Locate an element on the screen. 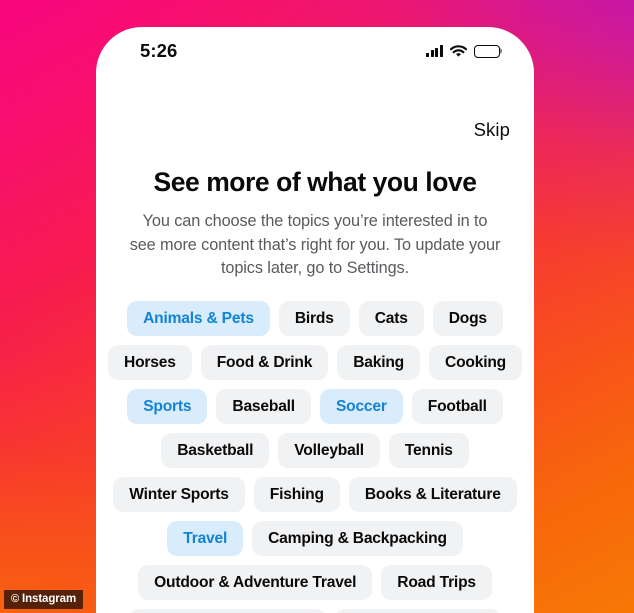 This screenshot has height=613, width=634. topic-chip: Food & Drink is located at coordinates (264, 362).